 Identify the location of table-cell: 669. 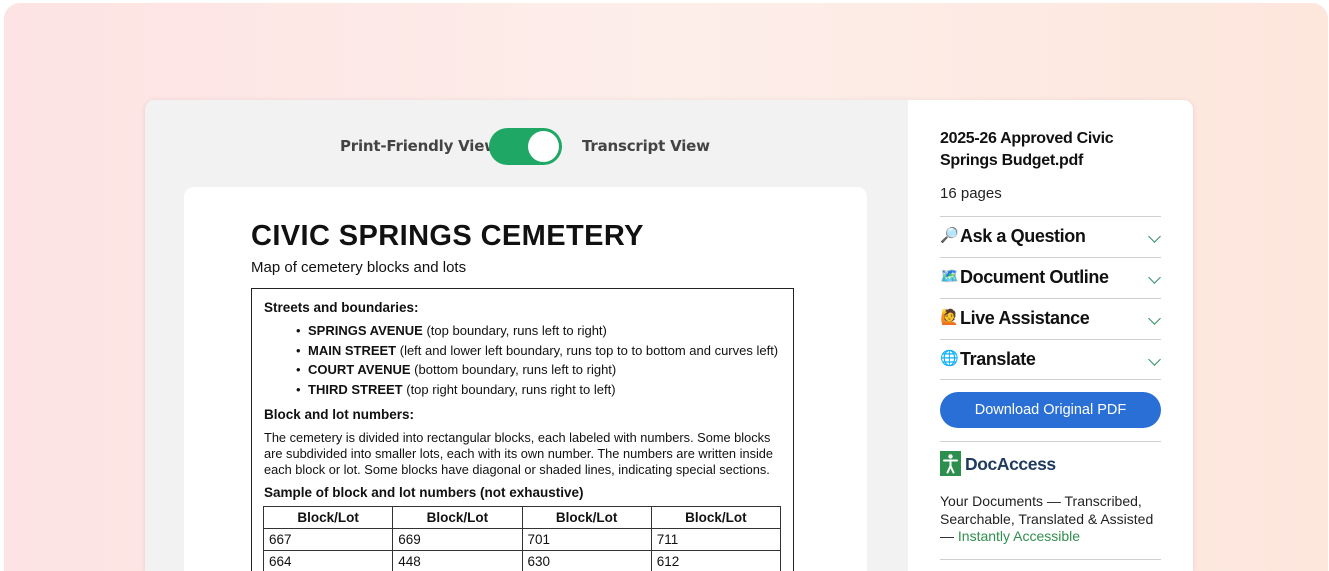
(457, 539).